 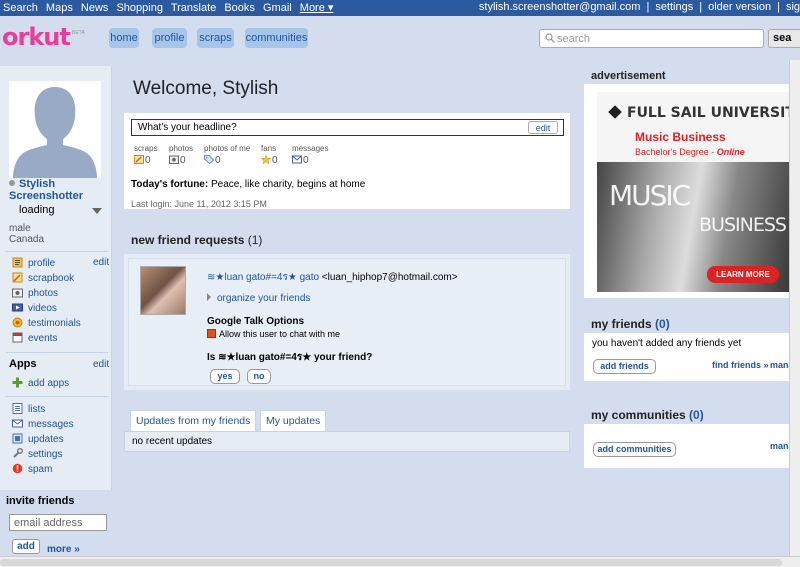 What do you see at coordinates (287, 184) in the screenshot?
I see `fortune-text: Peace, like charity, begins at home` at bounding box center [287, 184].